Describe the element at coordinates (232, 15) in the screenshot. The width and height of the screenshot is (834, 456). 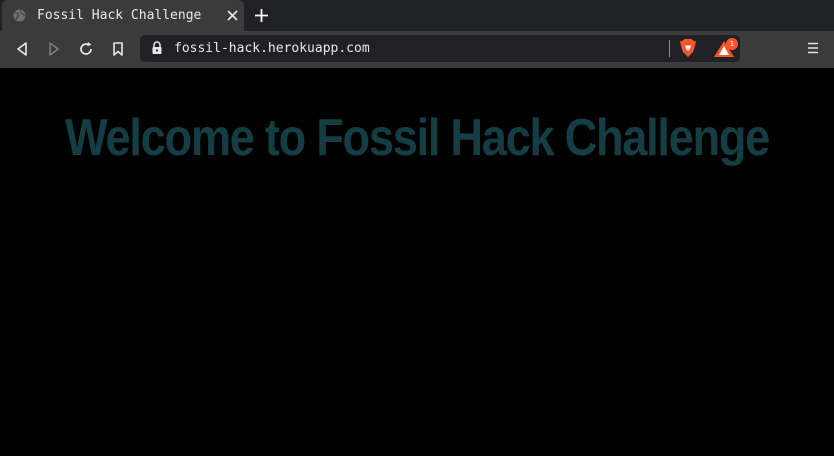
I see `close-tab-icon` at that location.